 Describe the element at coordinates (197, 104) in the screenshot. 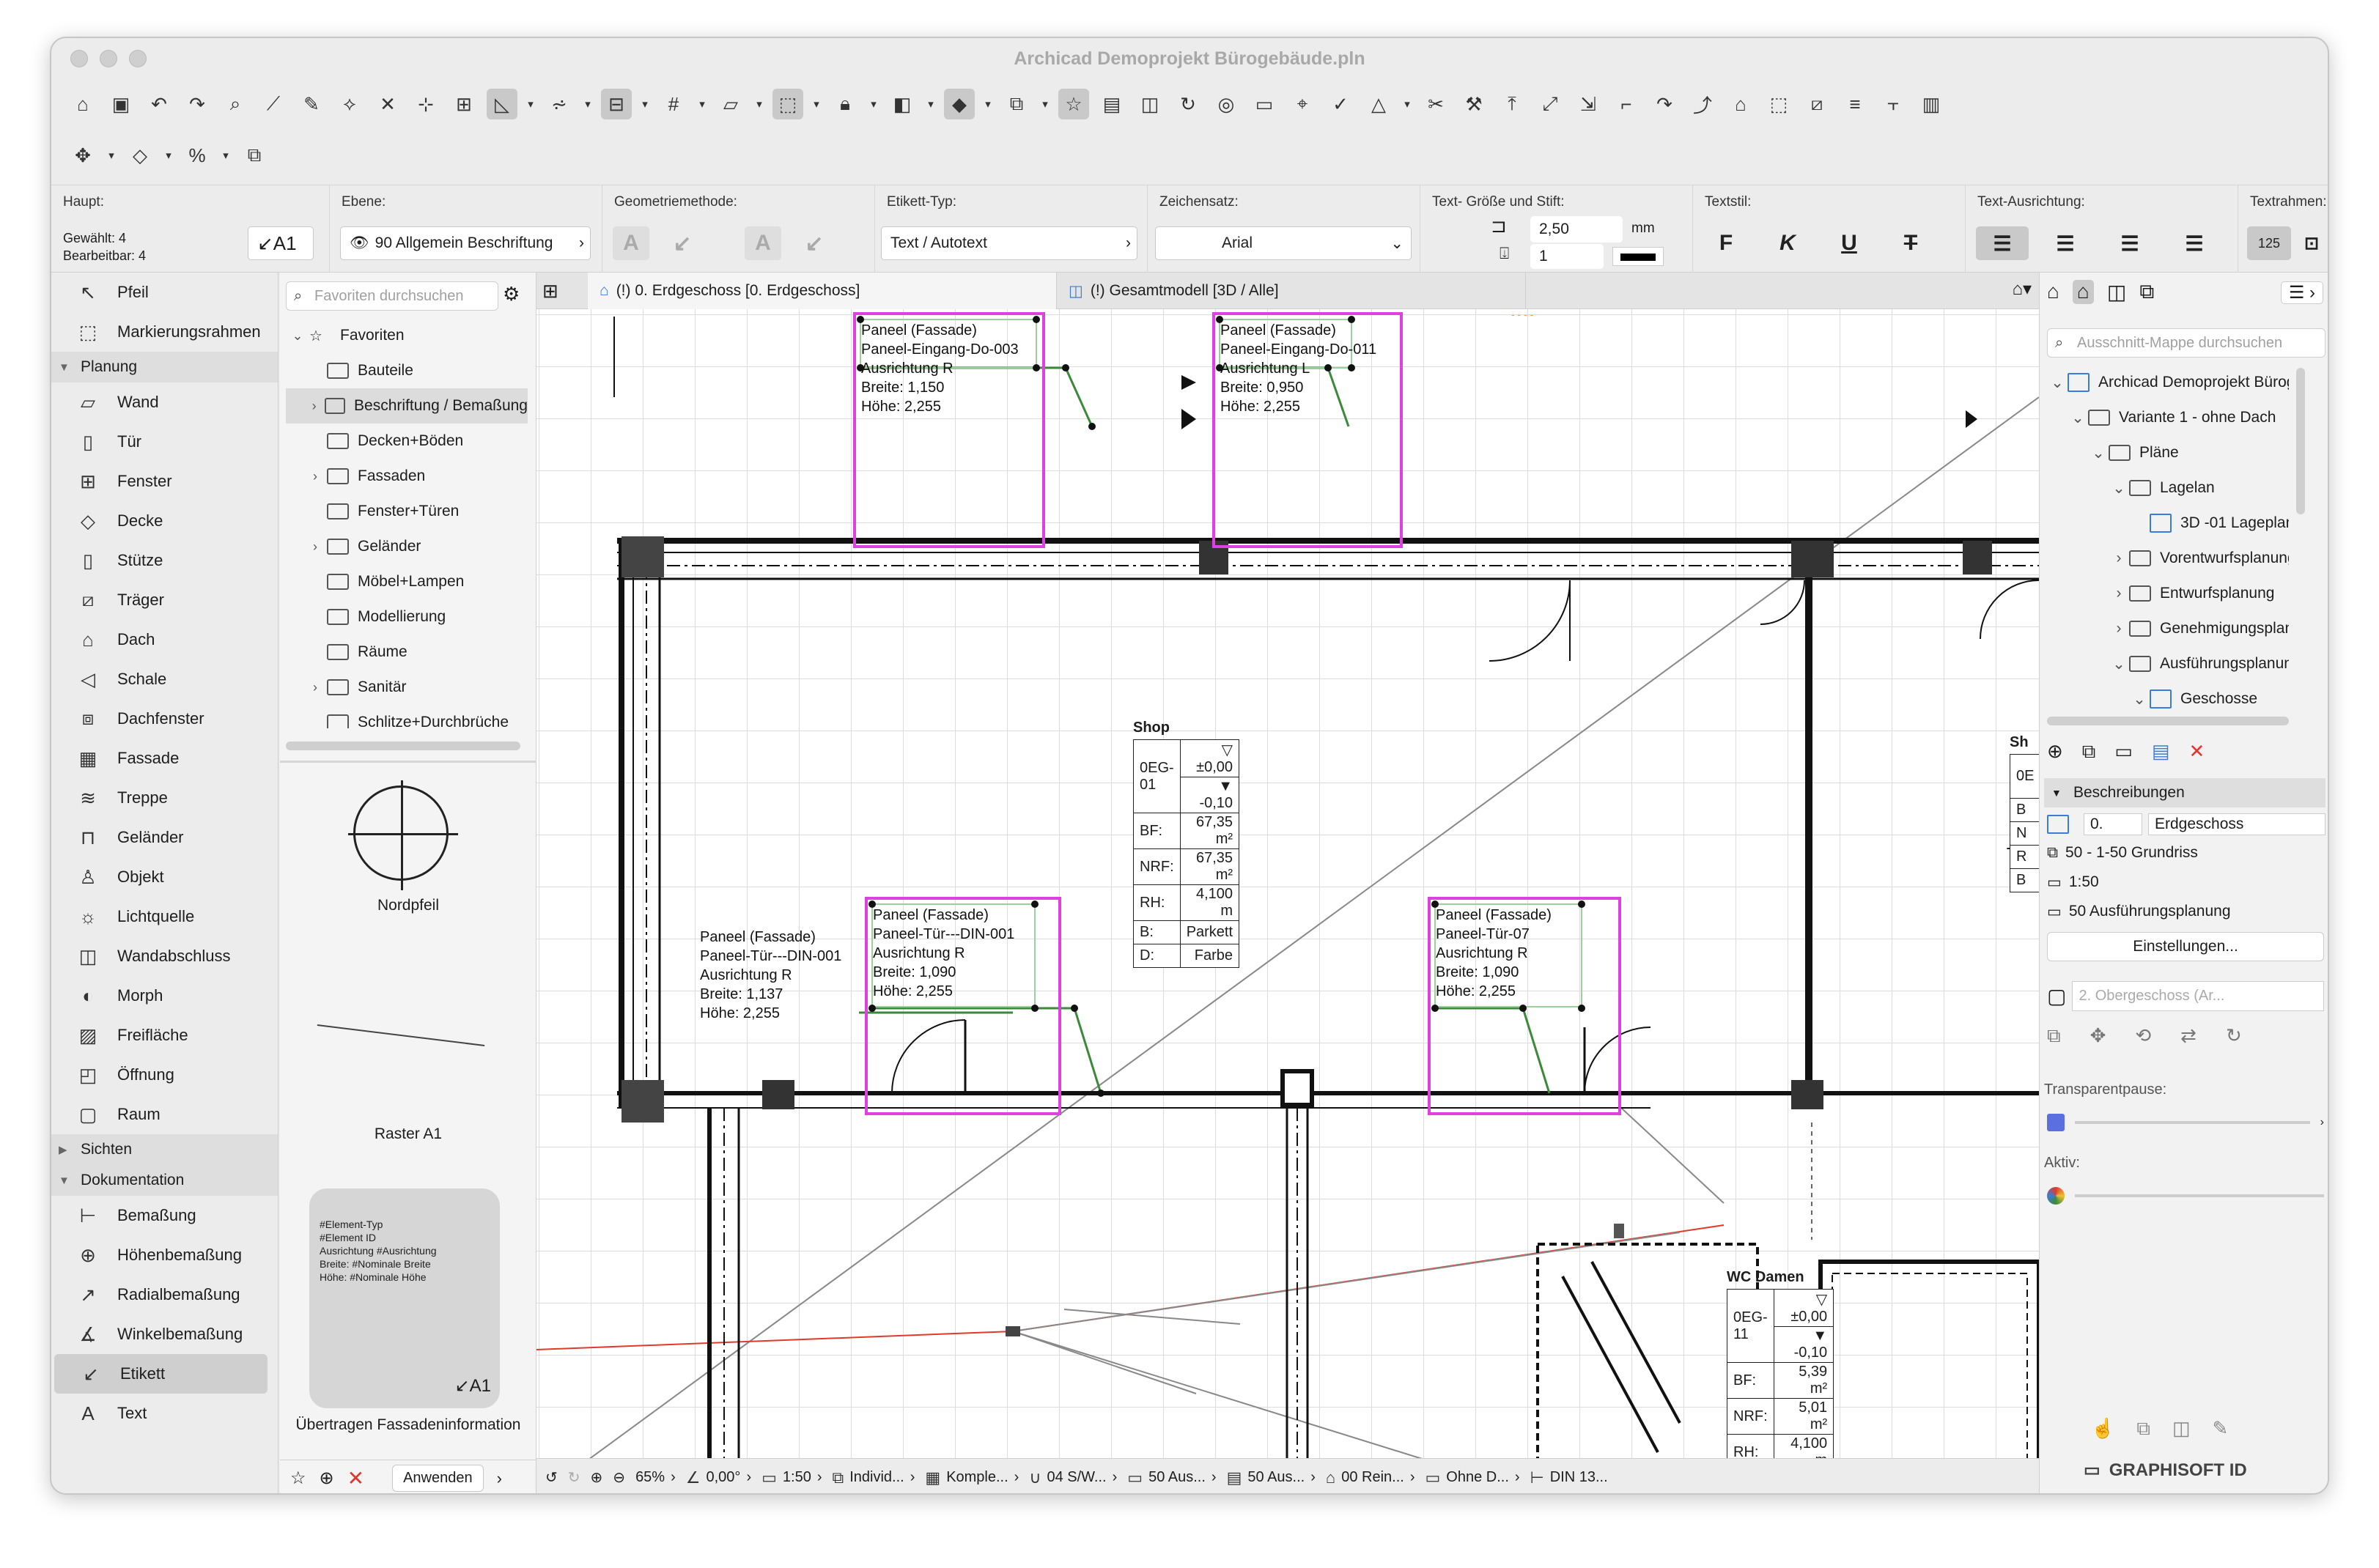

I see `redo-icon: ↷` at that location.